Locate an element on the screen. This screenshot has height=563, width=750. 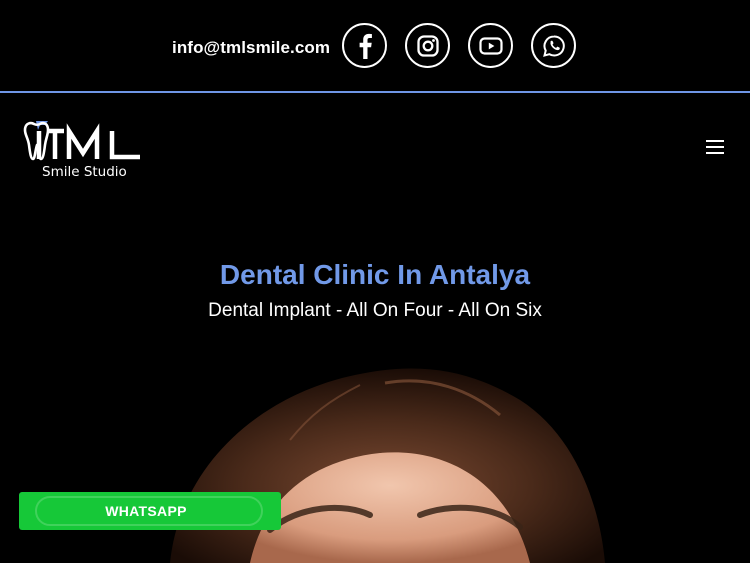
tooth-logo-icon: Smile Studio is located at coordinates (81, 150).